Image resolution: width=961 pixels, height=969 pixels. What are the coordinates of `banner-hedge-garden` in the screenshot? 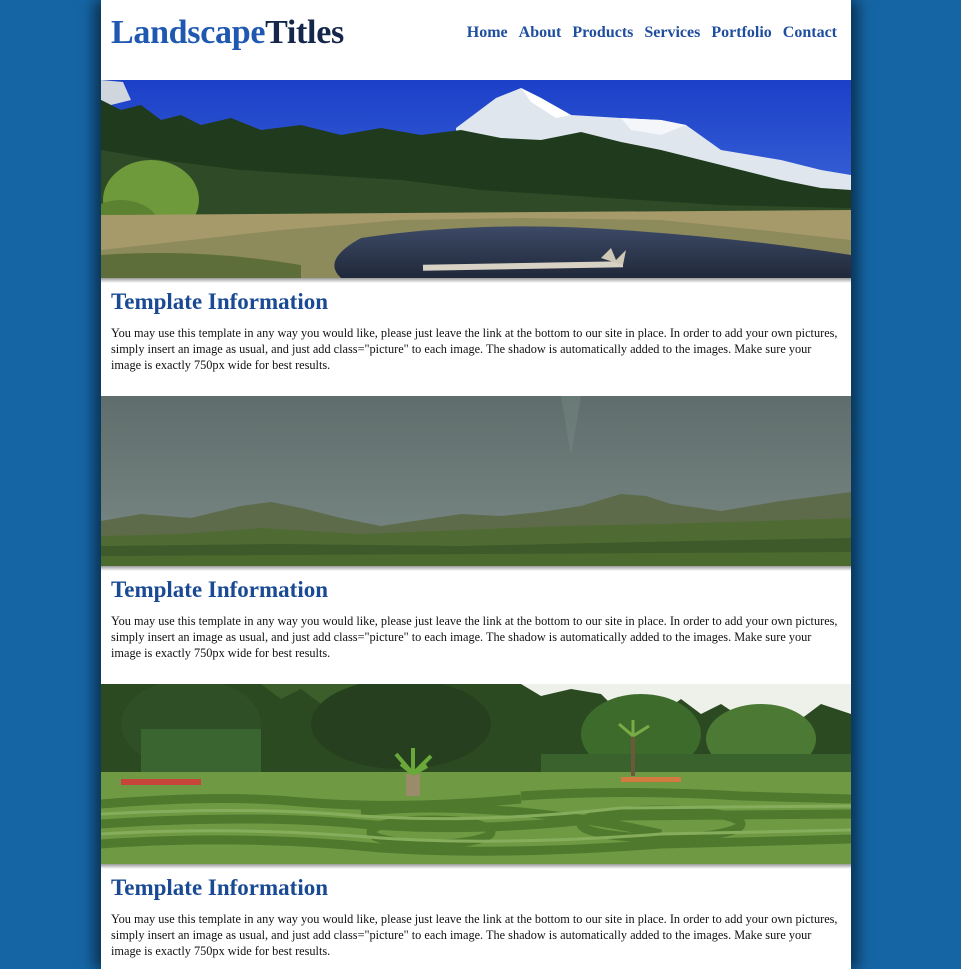 It's located at (476, 776).